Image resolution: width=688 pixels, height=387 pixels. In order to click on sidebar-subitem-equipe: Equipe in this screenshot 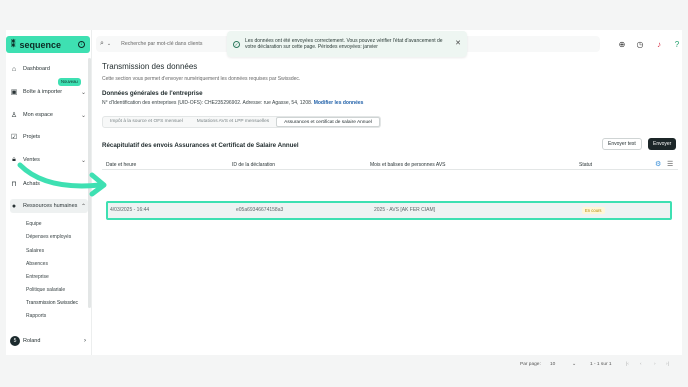, I will do `click(34, 224)`.